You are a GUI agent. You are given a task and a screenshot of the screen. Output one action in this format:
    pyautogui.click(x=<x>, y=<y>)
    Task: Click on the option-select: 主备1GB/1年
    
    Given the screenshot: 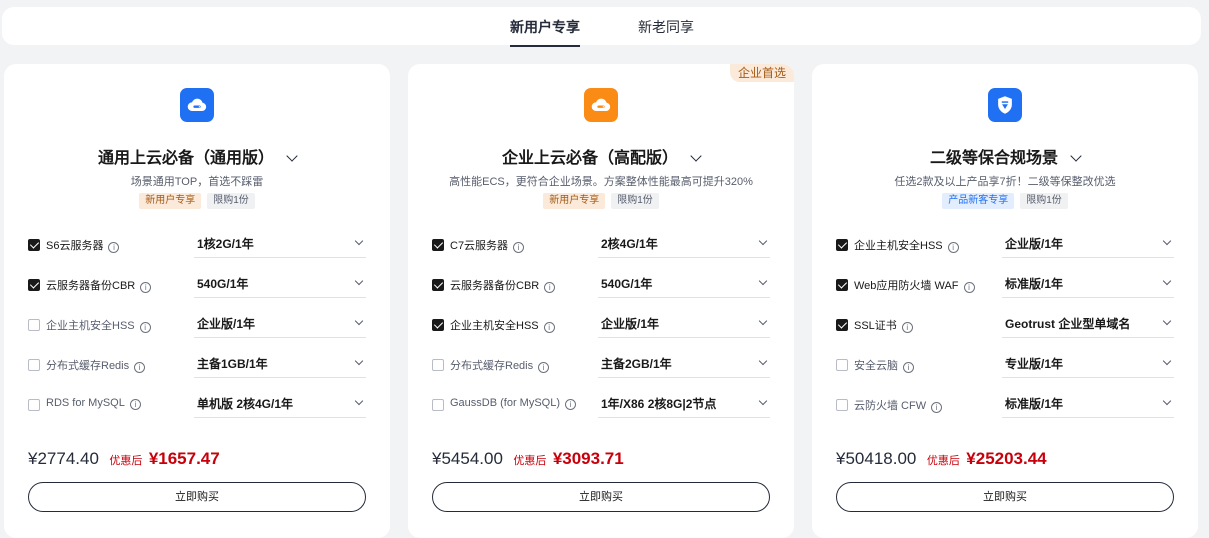 What is the action you would take?
    pyautogui.click(x=280, y=365)
    